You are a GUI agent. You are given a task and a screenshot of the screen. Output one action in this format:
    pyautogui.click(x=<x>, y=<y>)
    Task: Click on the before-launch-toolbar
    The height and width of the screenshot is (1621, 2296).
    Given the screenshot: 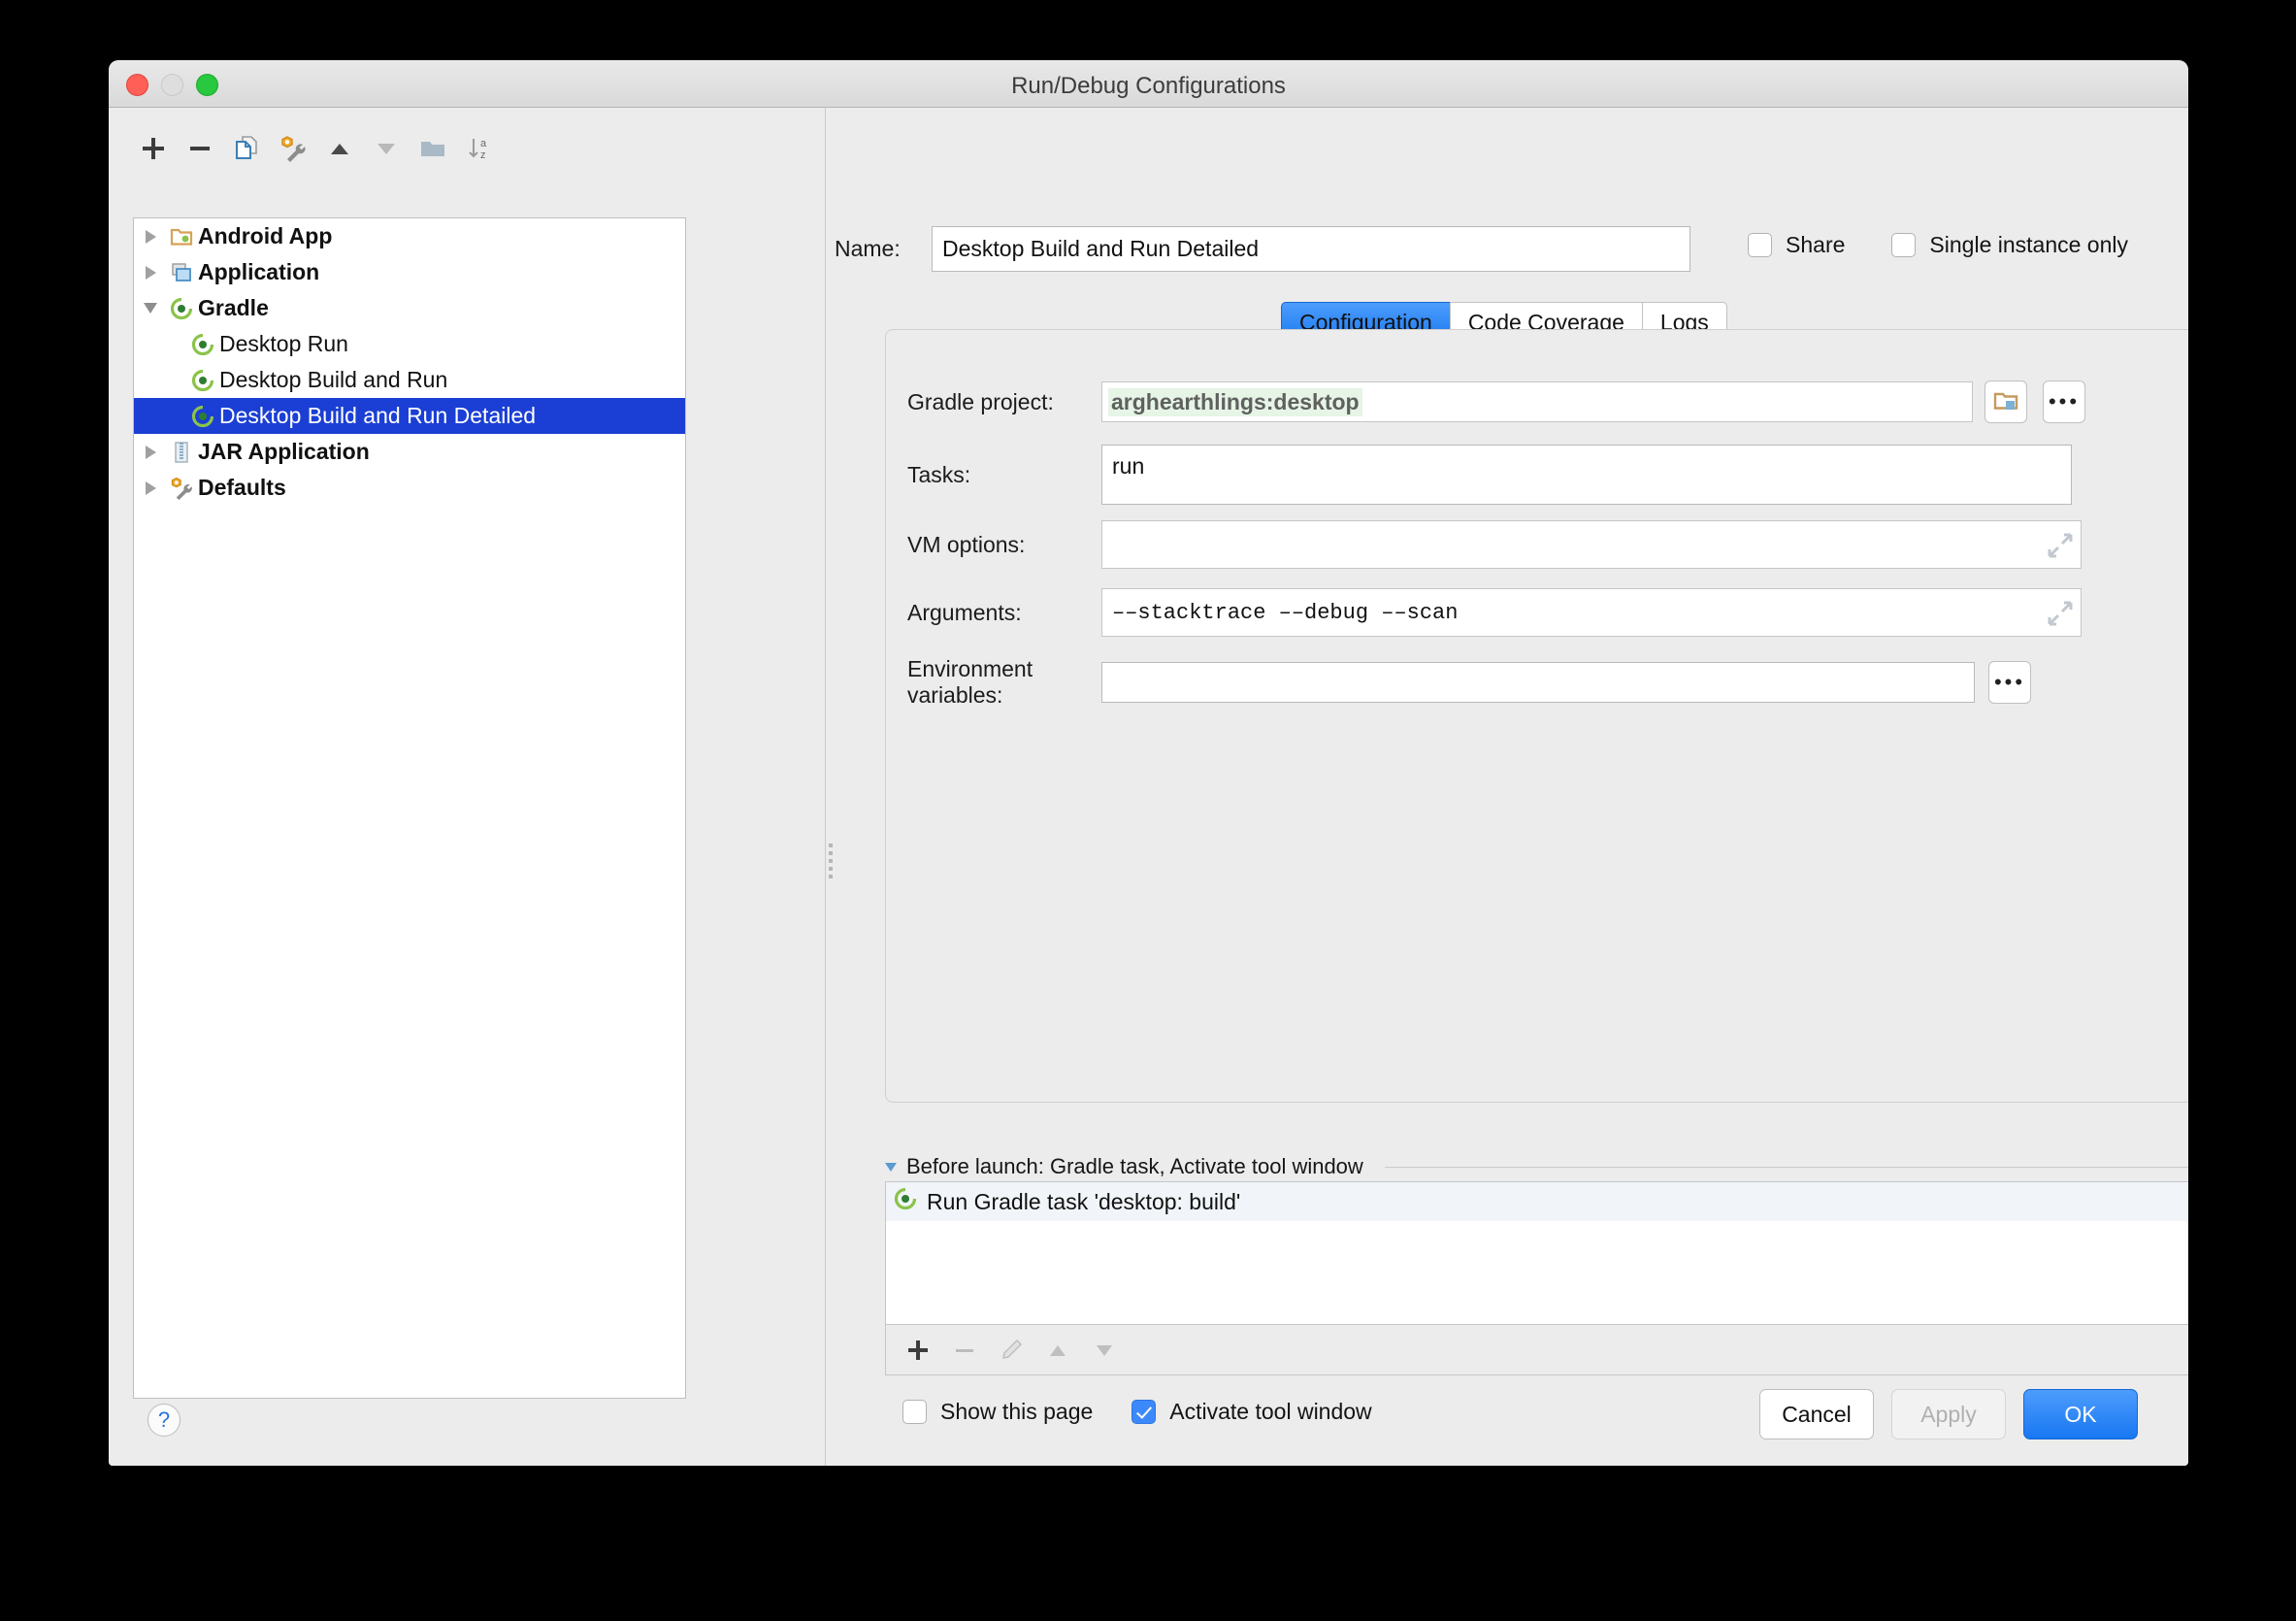 What is the action you would take?
    pyautogui.click(x=1536, y=1350)
    